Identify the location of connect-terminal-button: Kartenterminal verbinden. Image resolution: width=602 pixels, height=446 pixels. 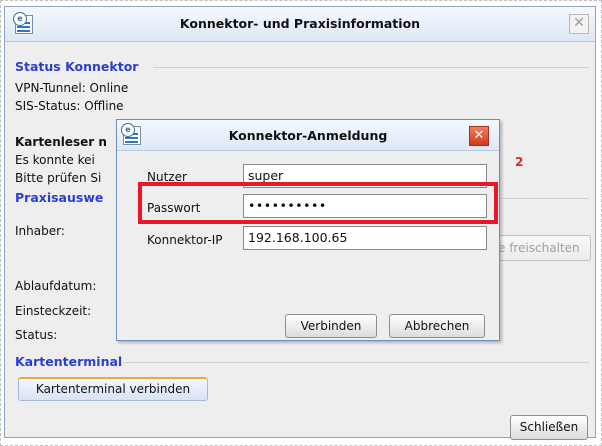
(113, 389).